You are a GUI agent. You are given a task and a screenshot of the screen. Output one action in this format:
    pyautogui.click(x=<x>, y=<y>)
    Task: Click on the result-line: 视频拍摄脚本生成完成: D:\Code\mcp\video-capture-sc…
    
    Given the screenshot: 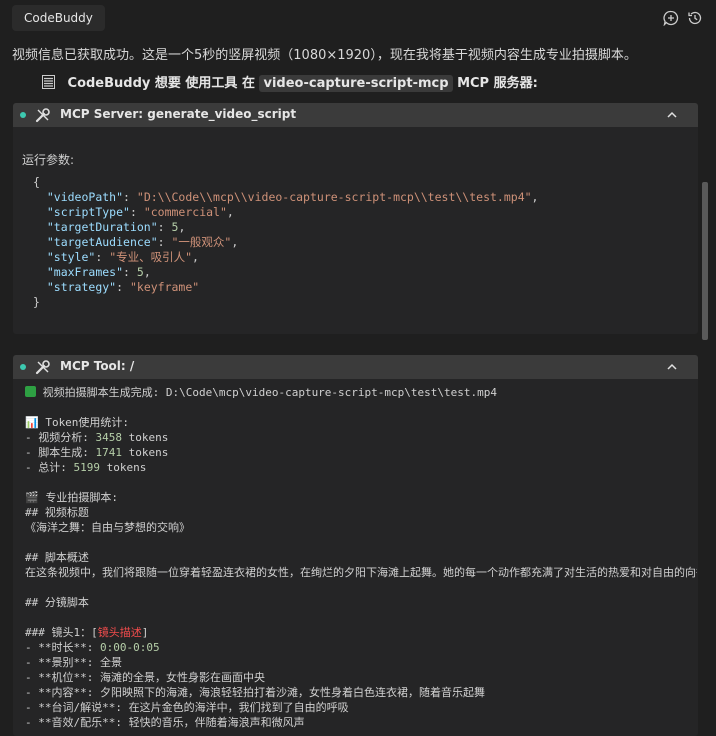 What is the action you would take?
    pyautogui.click(x=266, y=392)
    